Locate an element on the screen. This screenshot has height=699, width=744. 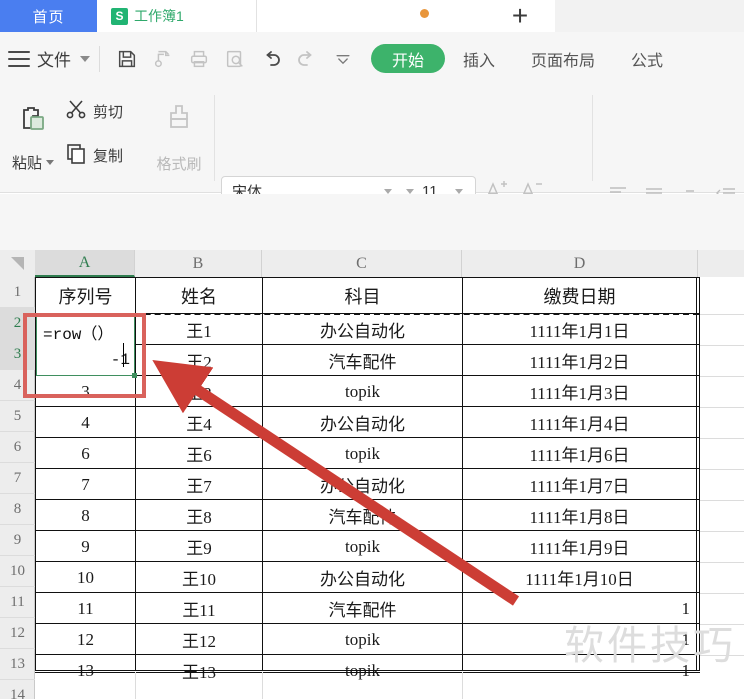
cell-C4: topik is located at coordinates (362, 391).